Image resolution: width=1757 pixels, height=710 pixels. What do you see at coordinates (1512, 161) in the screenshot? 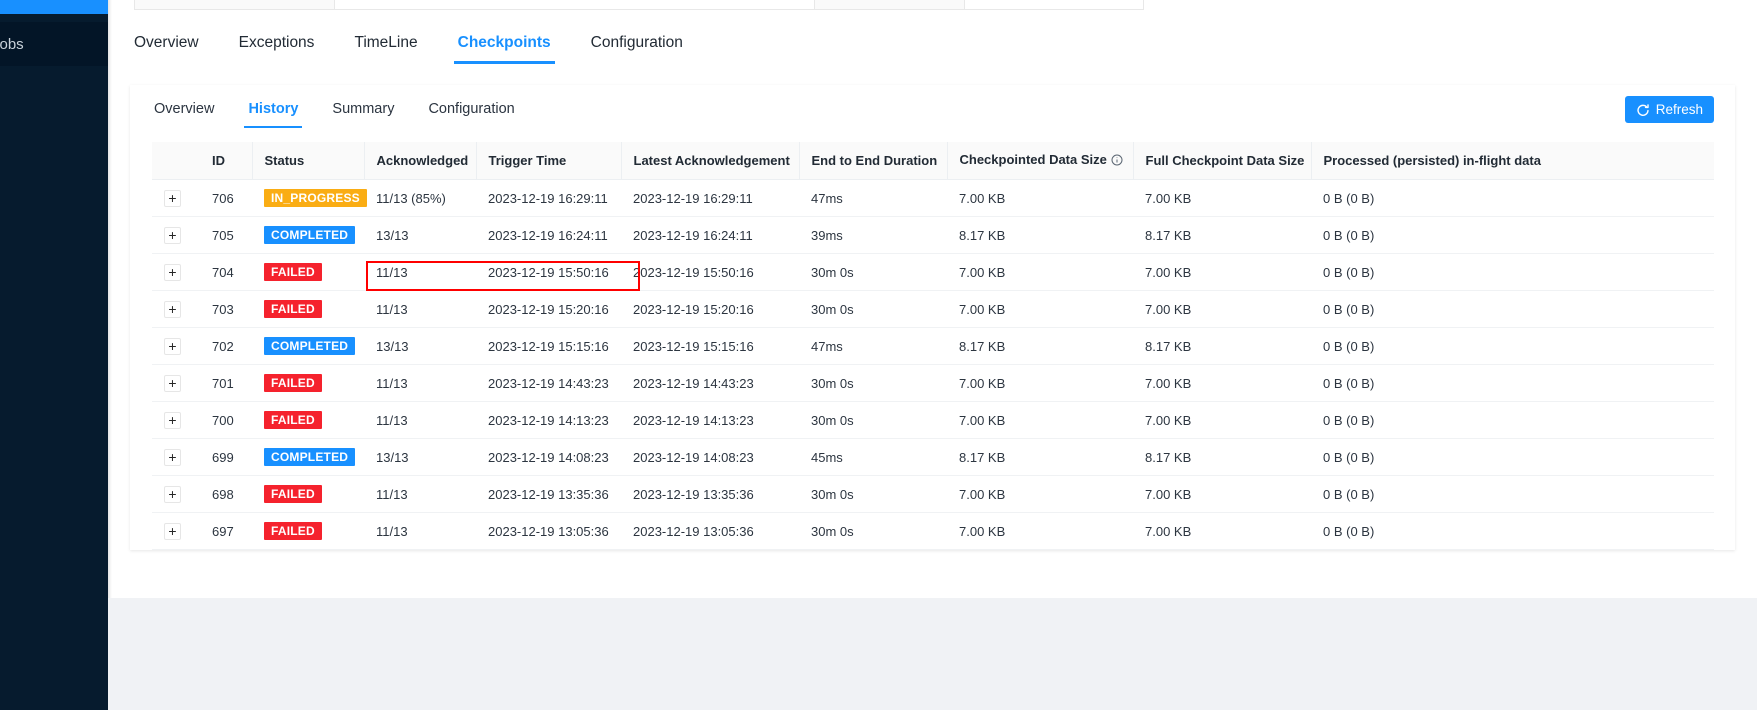
I see `col-header-processed-inflight-data: Processed (persisted) in-flight data` at bounding box center [1512, 161].